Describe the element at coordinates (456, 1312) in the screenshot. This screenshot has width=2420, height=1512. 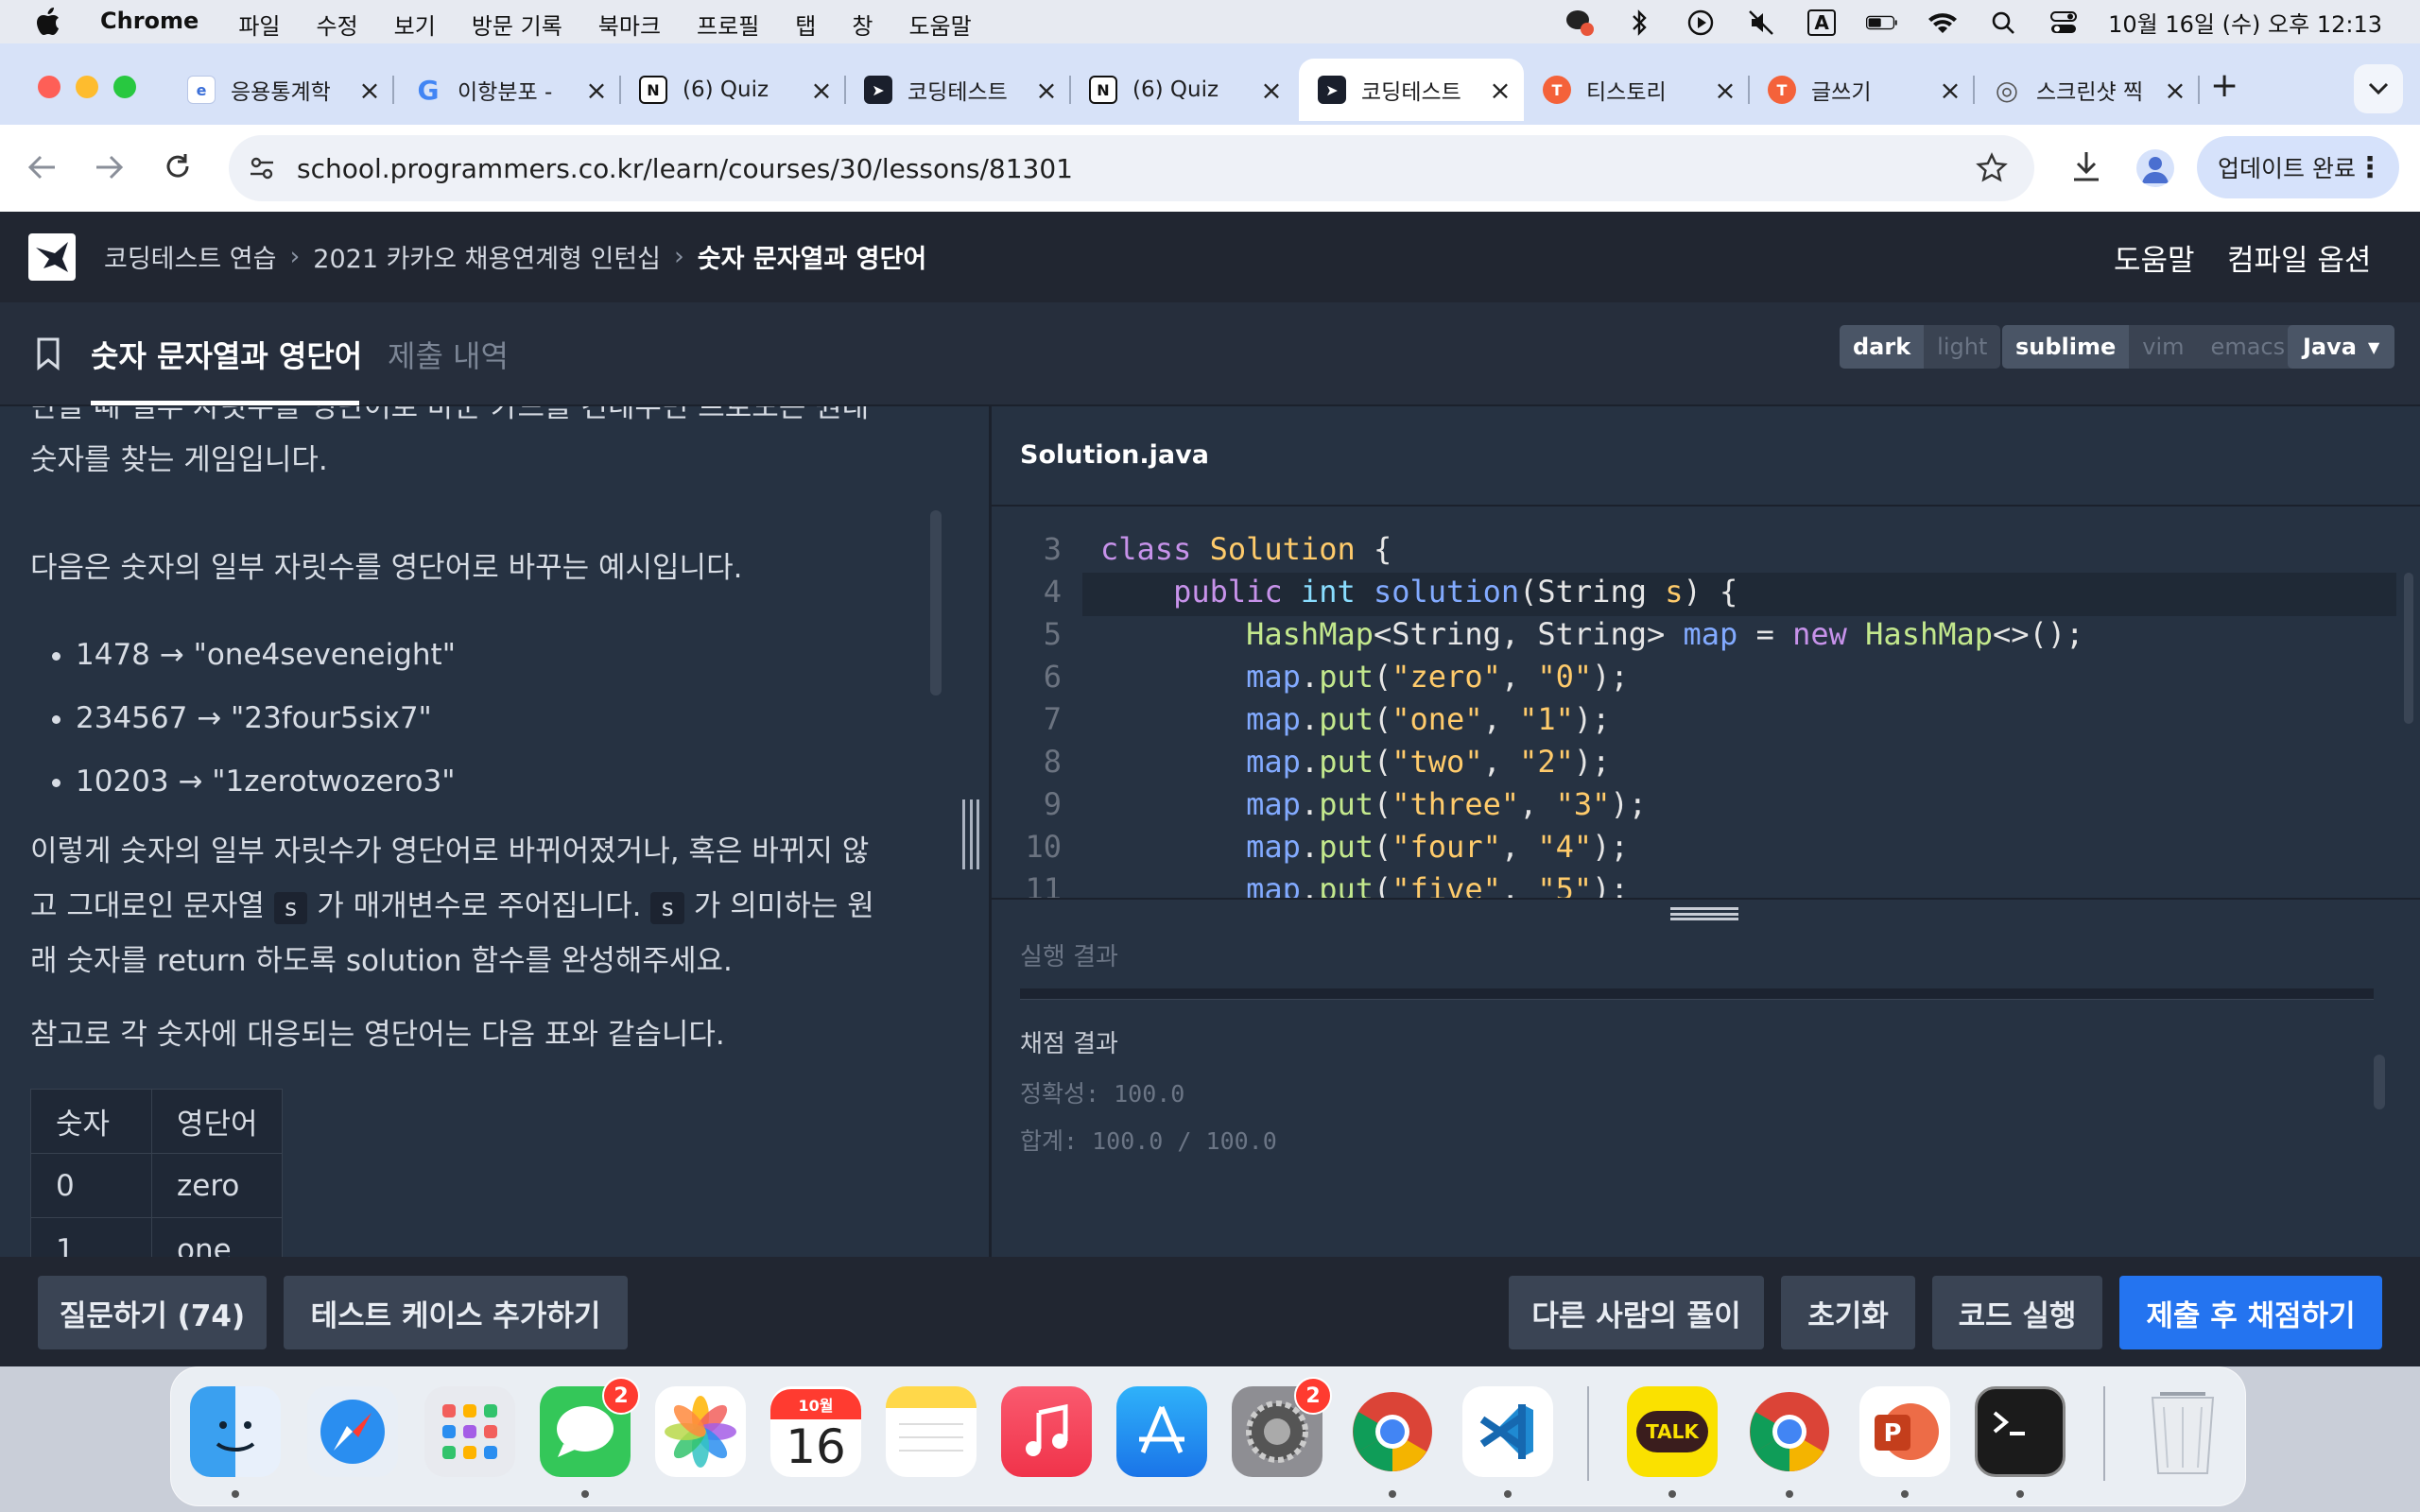
I see `add-testcase-button: 테스트 케이스 추가하기` at that location.